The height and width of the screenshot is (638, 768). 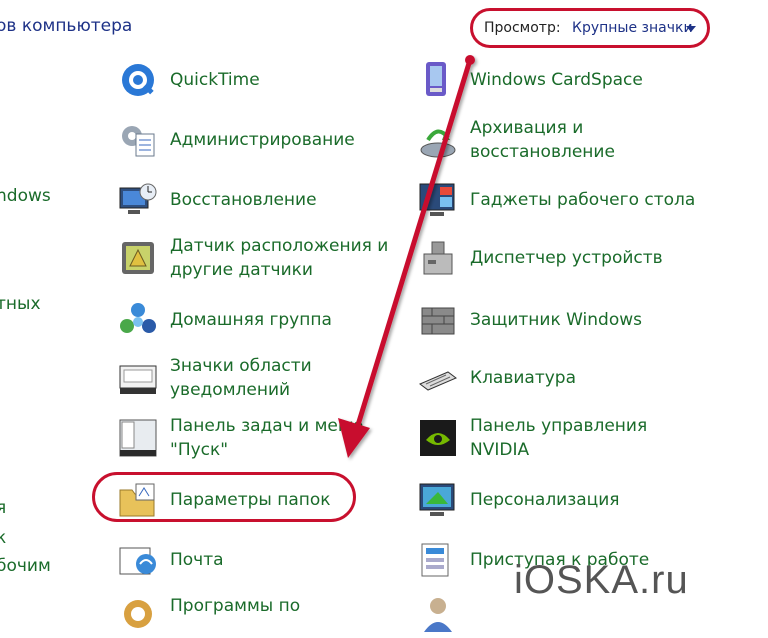 I want to click on annotation-arrow-icon, so click(x=406, y=256).